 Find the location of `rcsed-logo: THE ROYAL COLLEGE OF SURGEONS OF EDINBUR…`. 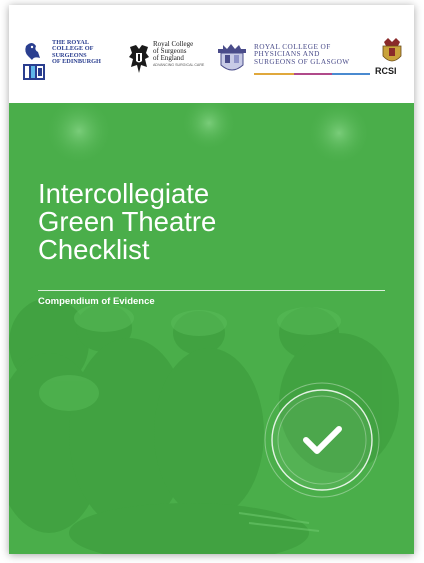

rcsed-logo: THE ROYAL COLLEGE OF SURGEONS OF EDINBUR… is located at coordinates (72, 61).